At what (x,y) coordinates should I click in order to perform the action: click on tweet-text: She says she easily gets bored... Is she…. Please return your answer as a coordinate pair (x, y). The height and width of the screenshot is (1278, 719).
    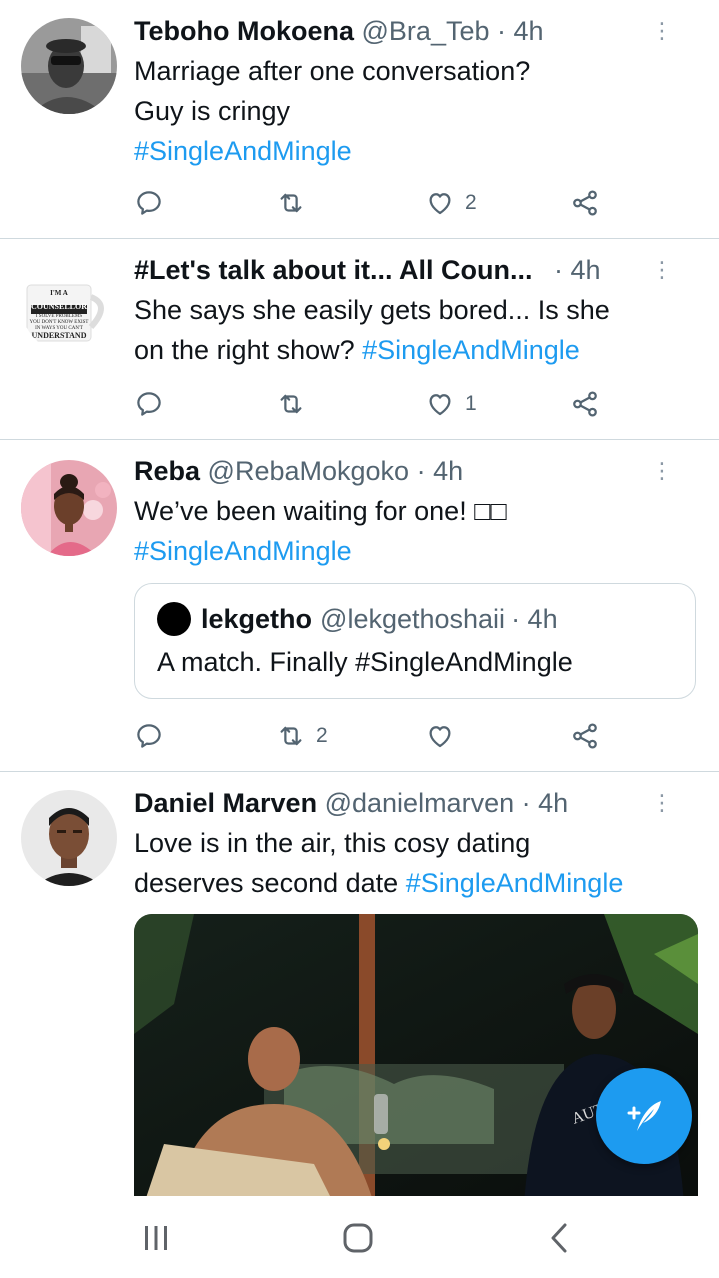
    Looking at the image, I should click on (416, 330).